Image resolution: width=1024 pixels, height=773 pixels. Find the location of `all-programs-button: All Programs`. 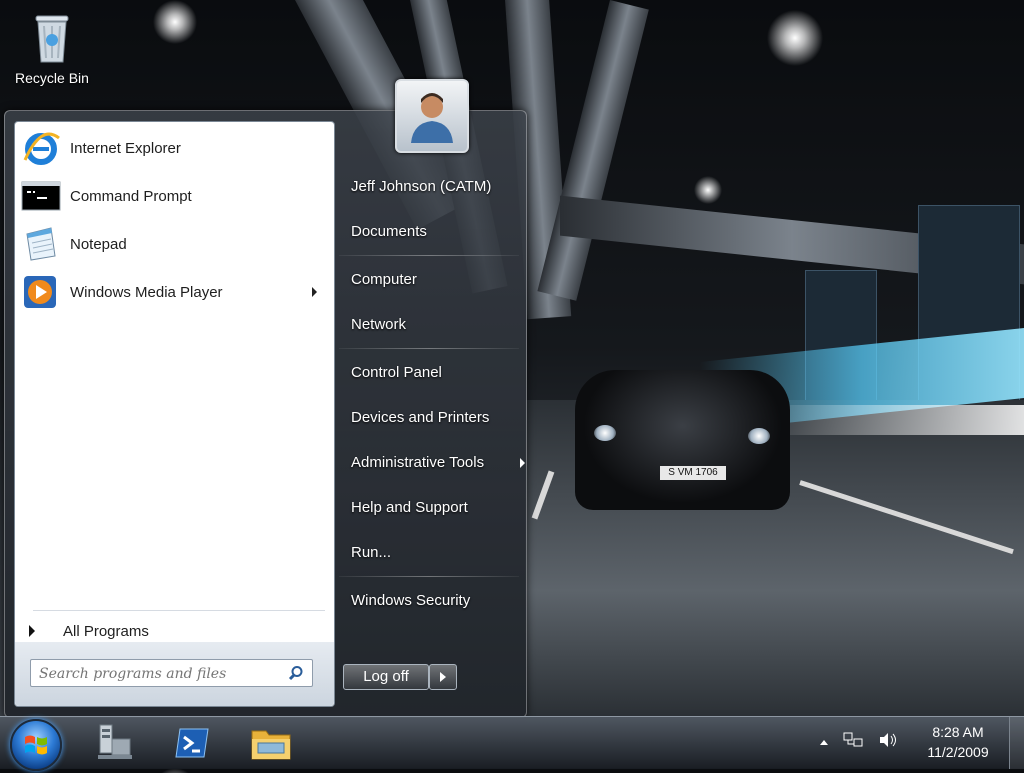

all-programs-button: All Programs is located at coordinates (85, 631).